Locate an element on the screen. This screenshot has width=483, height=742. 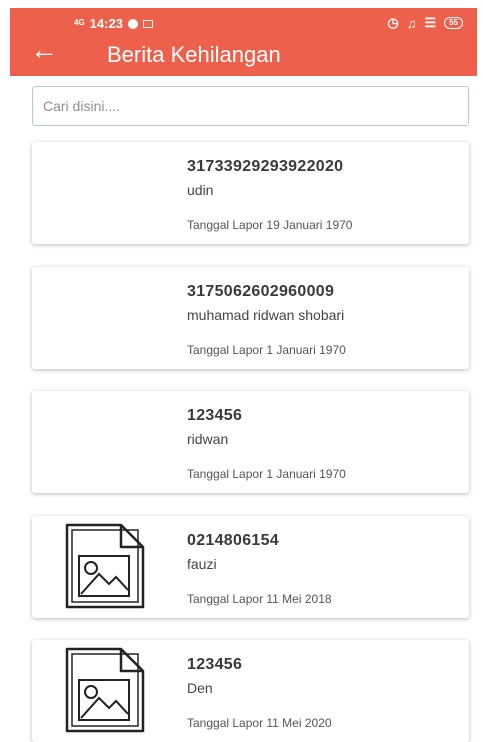
item-date: Tanggal Lapor 19 Januari 1970 is located at coordinates (270, 225).